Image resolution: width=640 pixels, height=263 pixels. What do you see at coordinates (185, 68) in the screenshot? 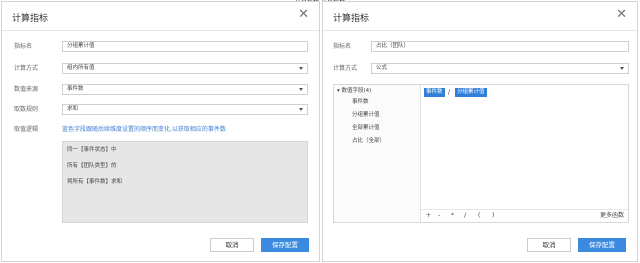
I see `method-select: 组内所有值` at bounding box center [185, 68].